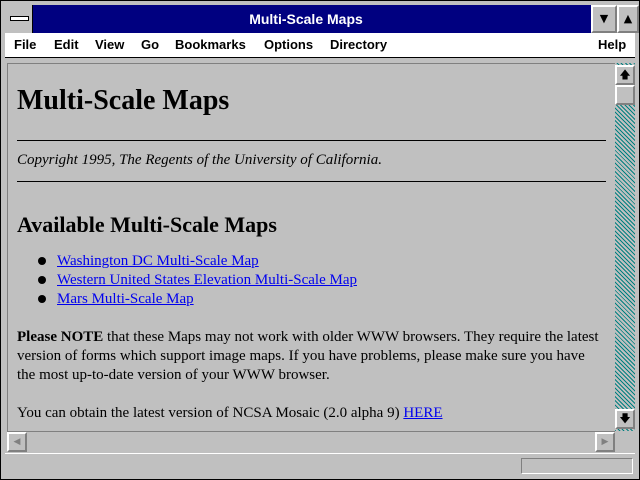  I want to click on system-menu-button, so click(19, 19).